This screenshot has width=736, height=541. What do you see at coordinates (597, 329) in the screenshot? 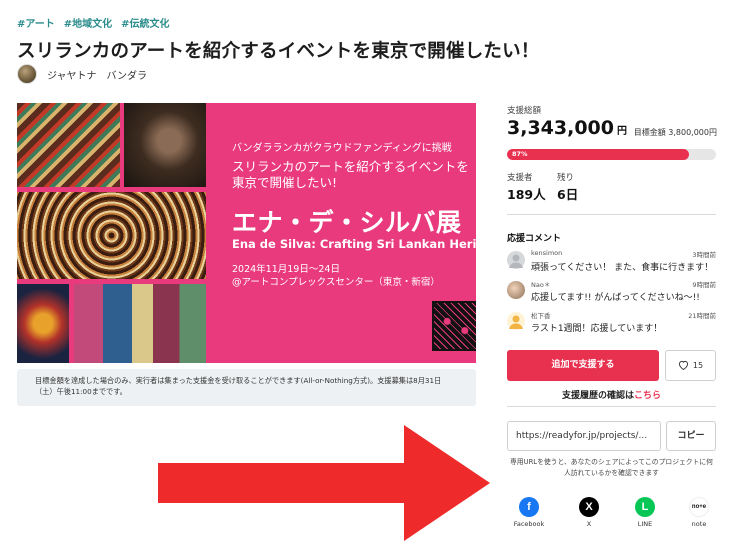
I see `comment-text: ラスト1週間！応援しています！` at bounding box center [597, 329].